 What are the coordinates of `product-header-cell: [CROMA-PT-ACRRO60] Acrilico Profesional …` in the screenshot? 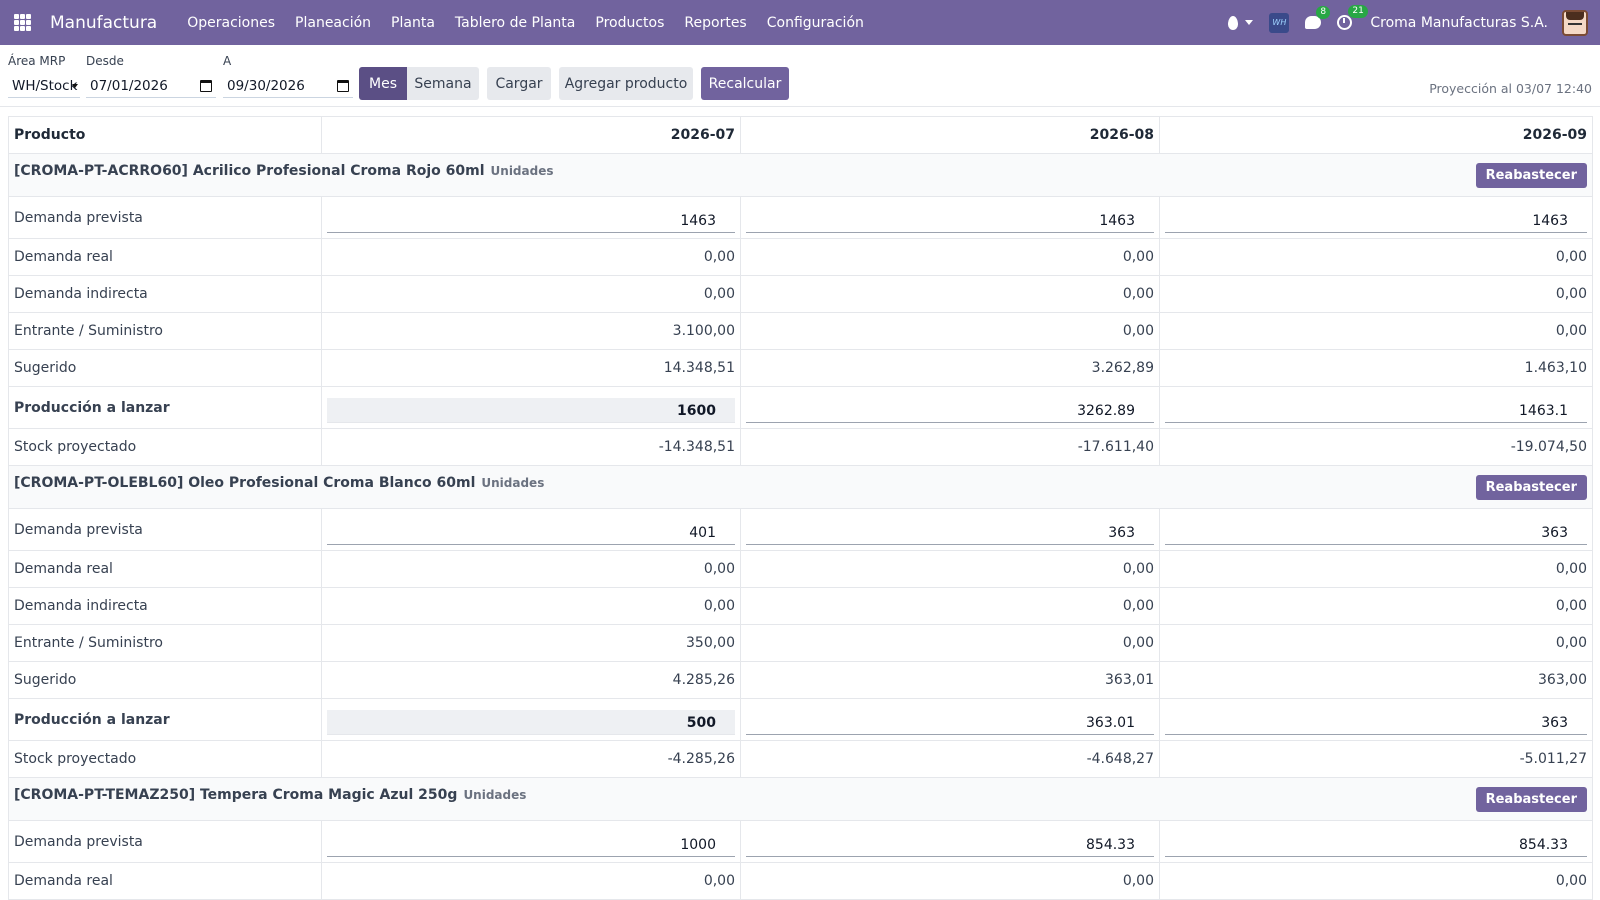 It's located at (800, 175).